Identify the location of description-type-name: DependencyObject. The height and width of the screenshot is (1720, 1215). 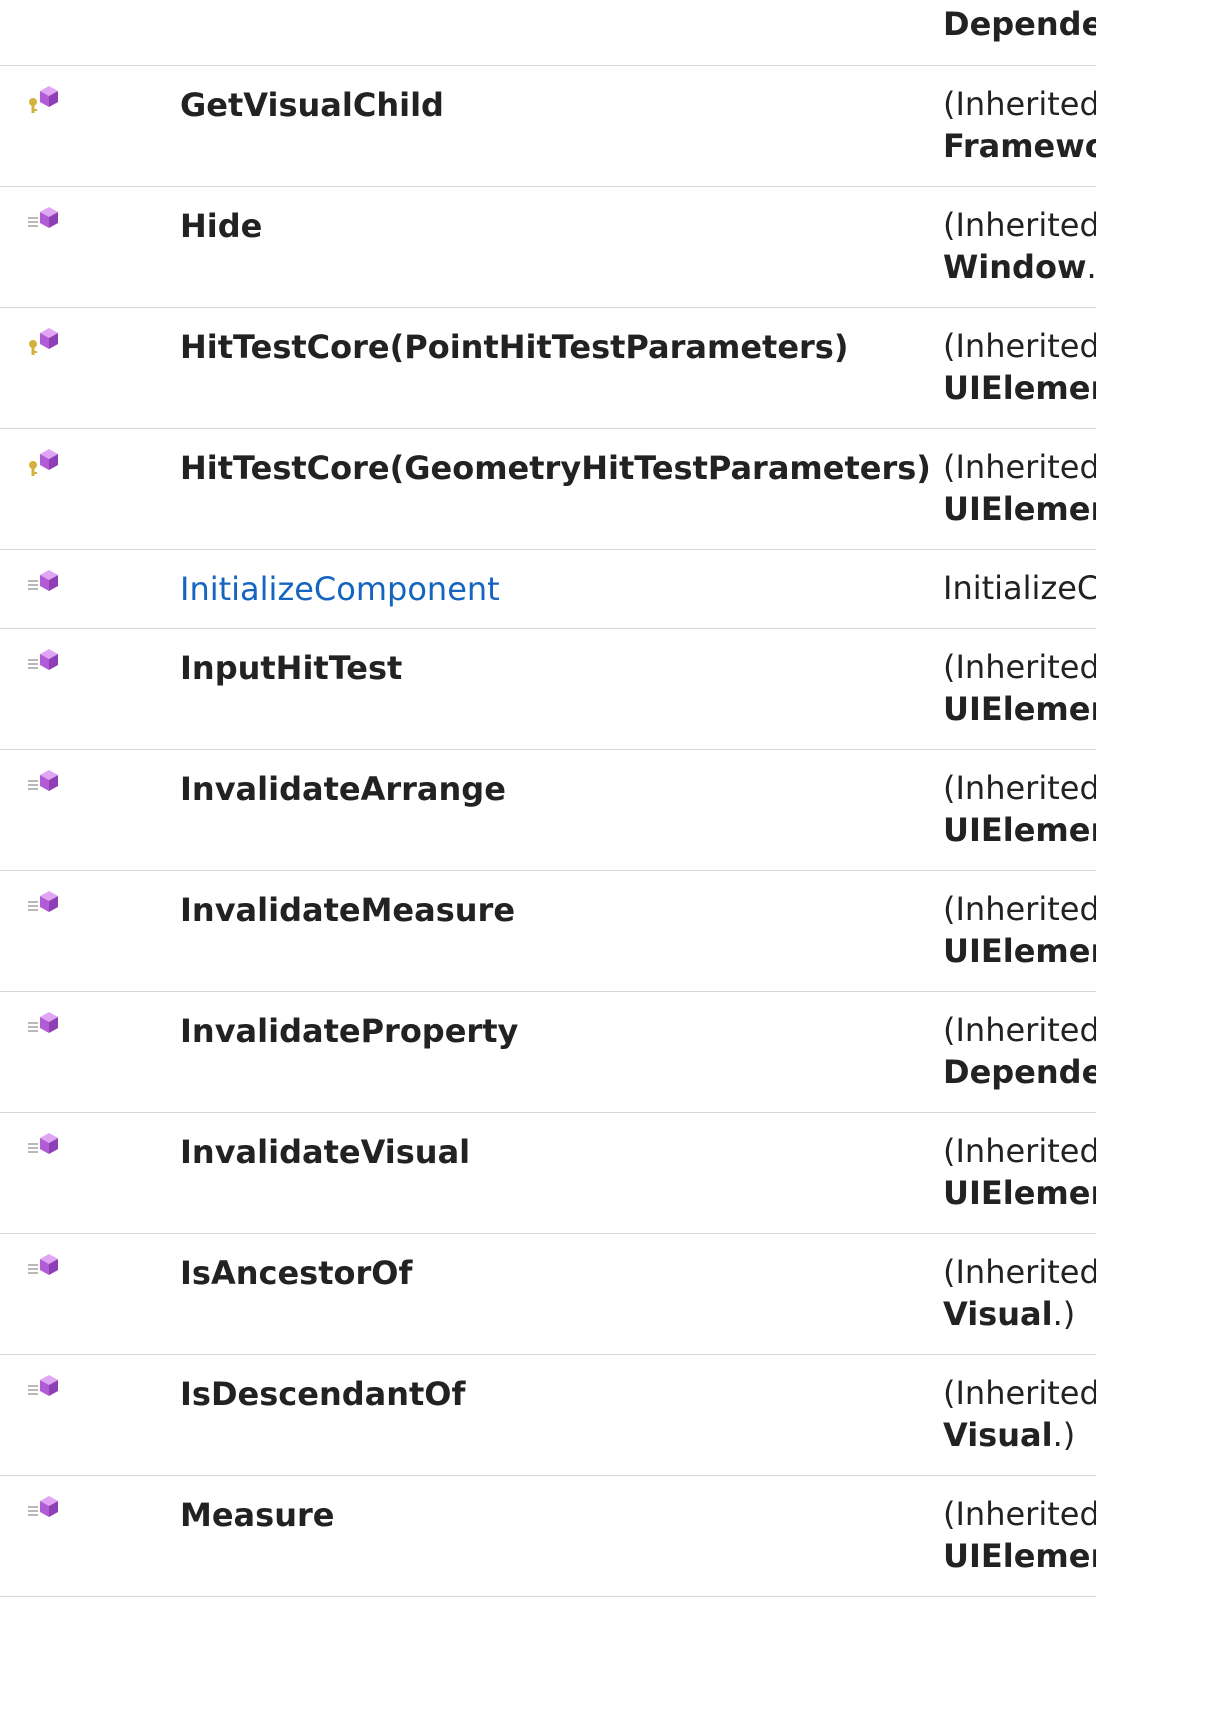
(1019, 1072).